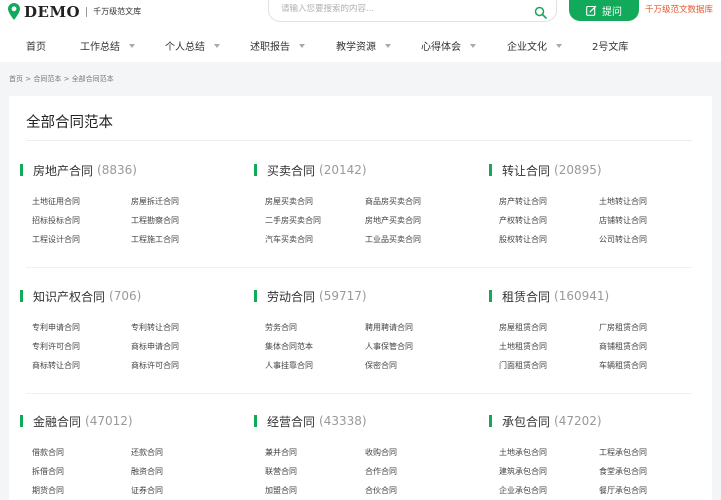 This screenshot has width=721, height=500. I want to click on section-header: 转让合同 (20895), so click(545, 170).